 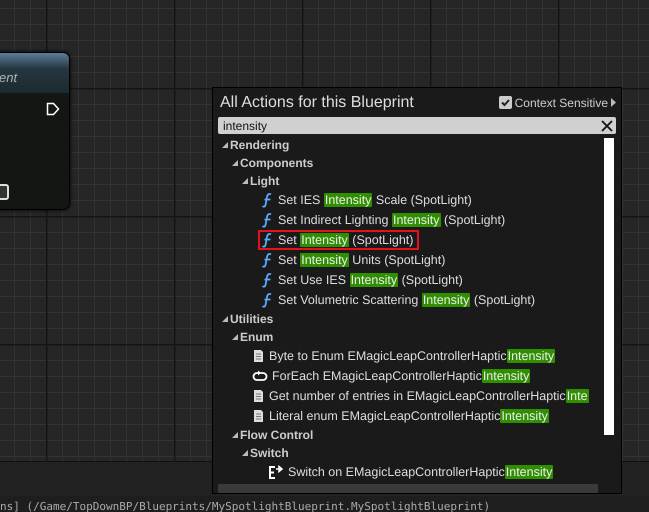 I want to click on action-item: Set Use IES Intensity (SpotLight), so click(x=363, y=280).